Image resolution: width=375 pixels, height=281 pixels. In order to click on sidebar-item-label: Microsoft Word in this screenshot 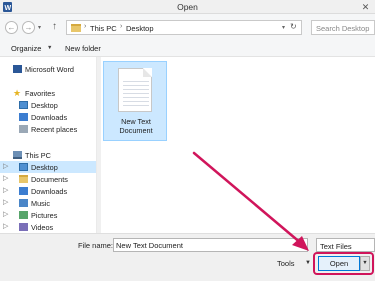, I will do `click(49, 69)`.